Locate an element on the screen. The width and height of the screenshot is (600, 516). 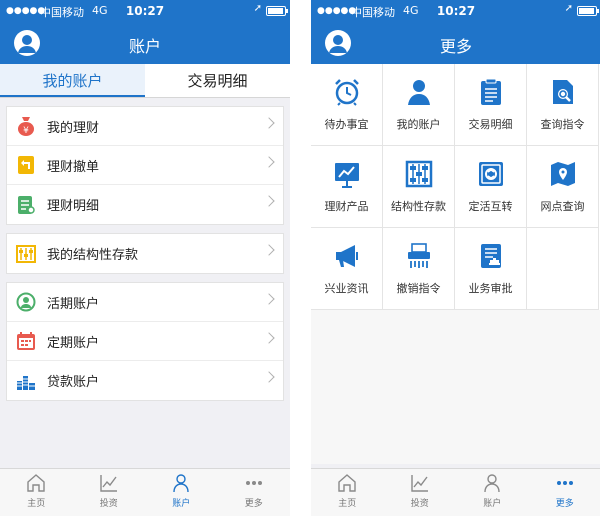
grid-item-my-account: 我的账户 is located at coordinates (419, 105).